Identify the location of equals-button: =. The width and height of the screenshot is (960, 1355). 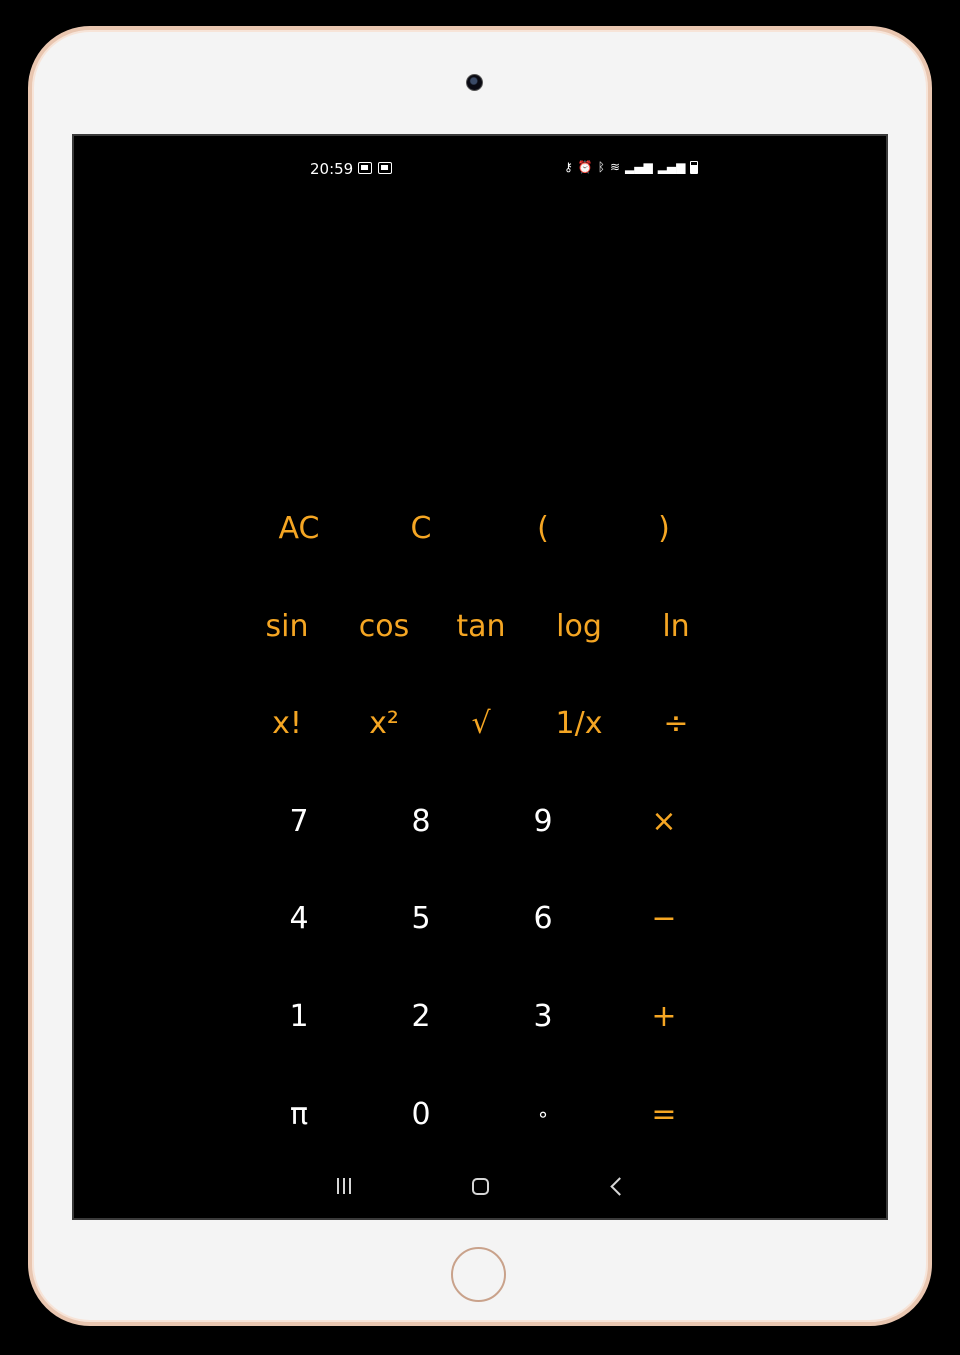
(664, 1114).